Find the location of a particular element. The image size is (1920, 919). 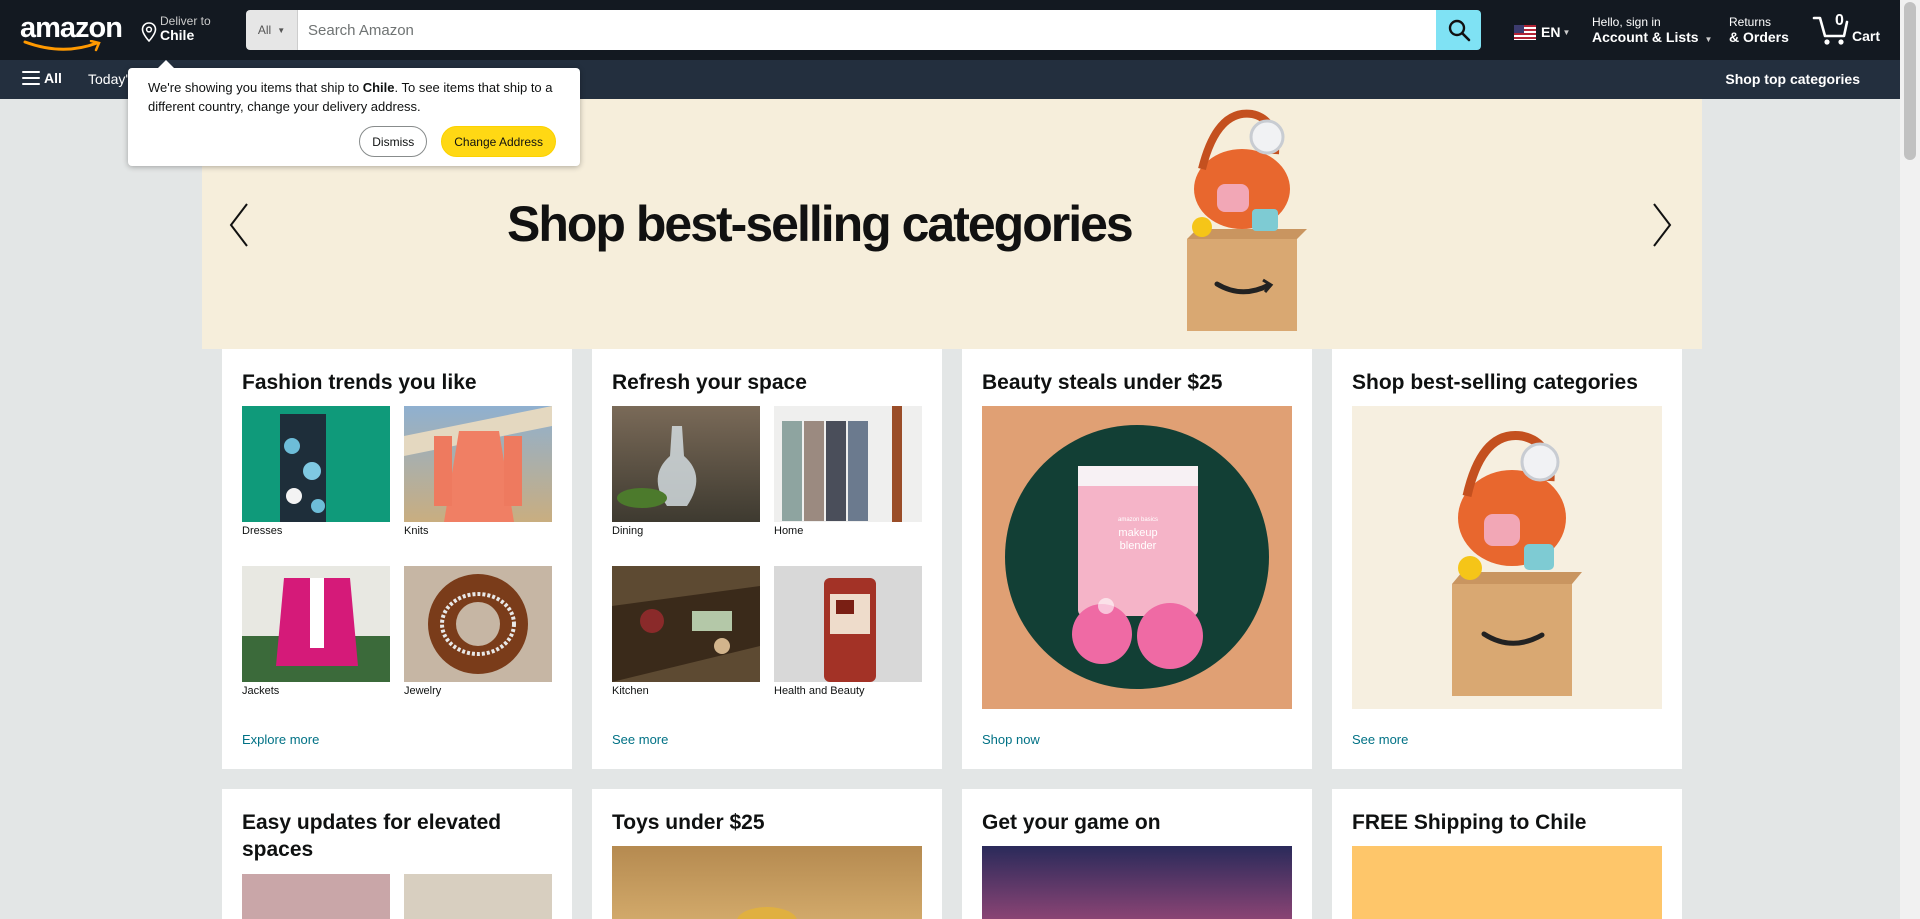

change-address-button: Change Address is located at coordinates (498, 141).